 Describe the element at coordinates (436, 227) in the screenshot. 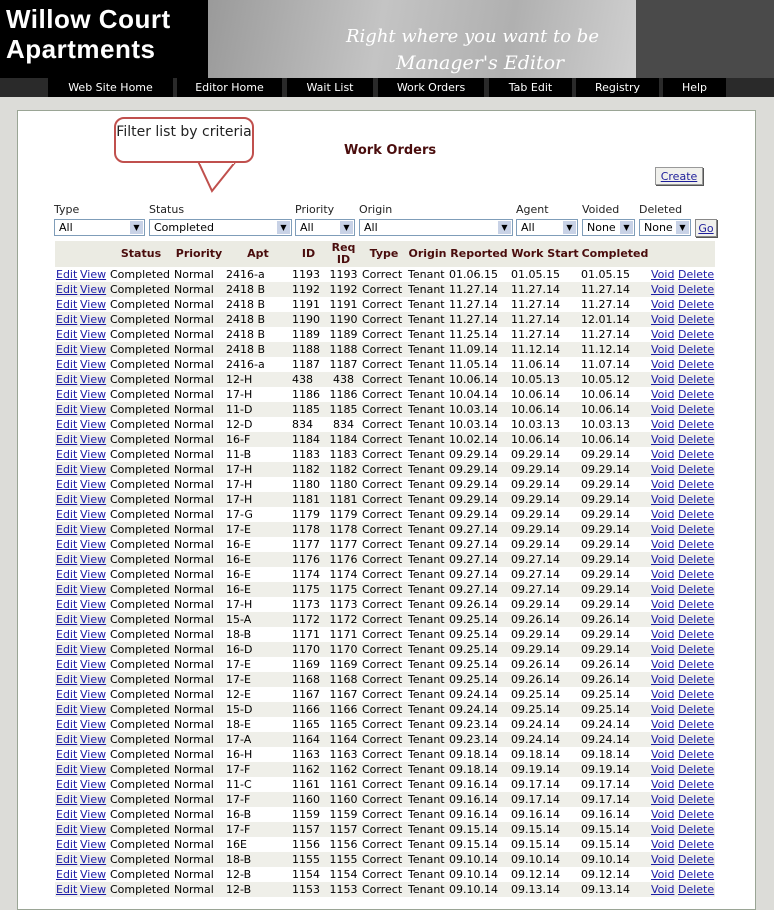

I see `origin-select: All ▼` at that location.